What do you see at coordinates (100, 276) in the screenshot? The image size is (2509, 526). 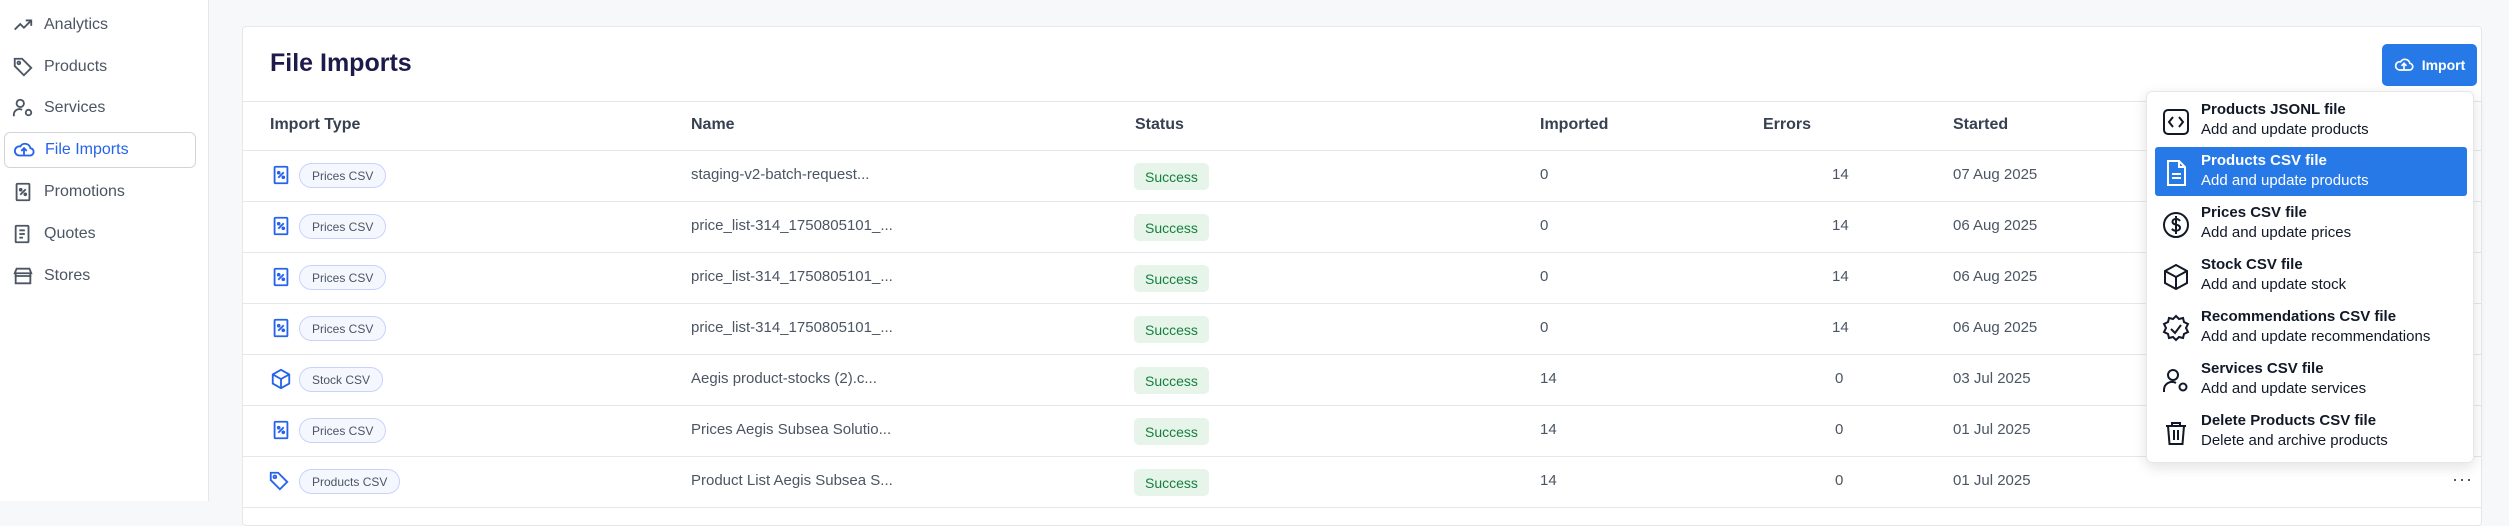 I see `sidebar-item-stores: Stores` at bounding box center [100, 276].